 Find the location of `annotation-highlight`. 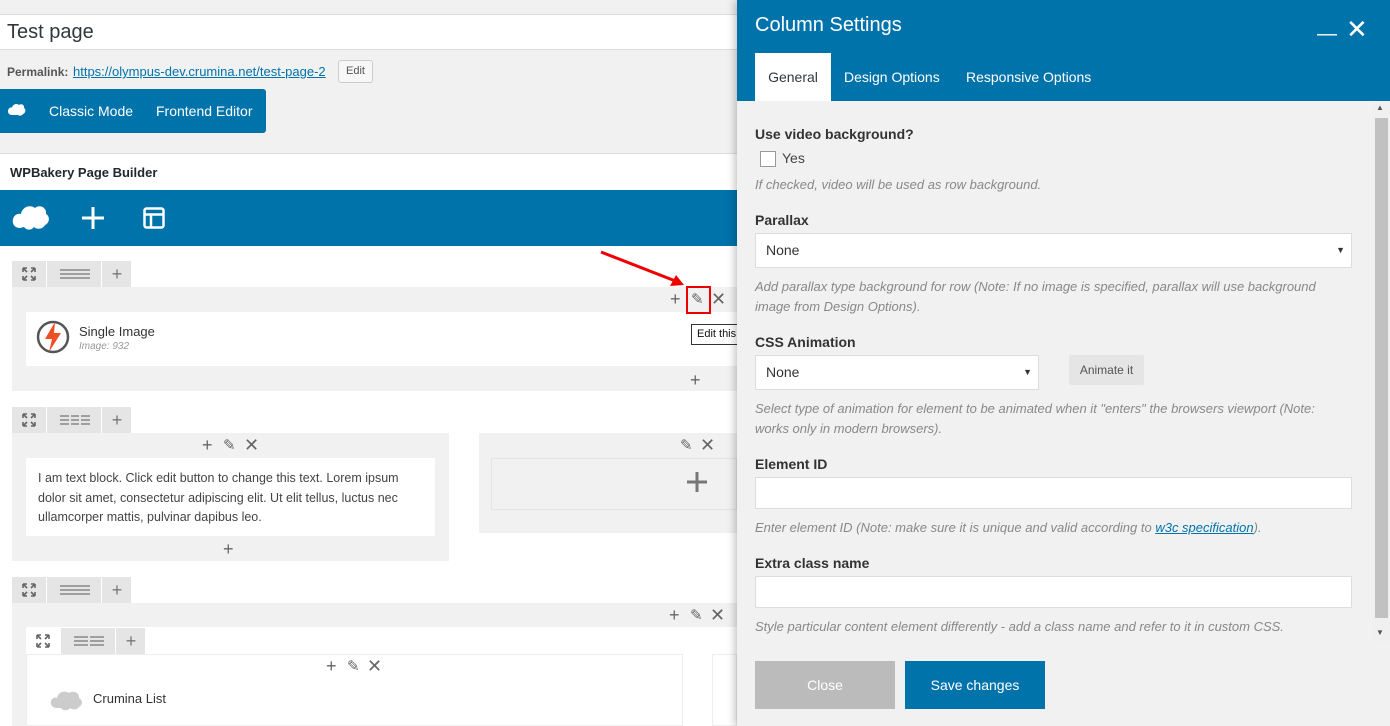

annotation-highlight is located at coordinates (698, 300).